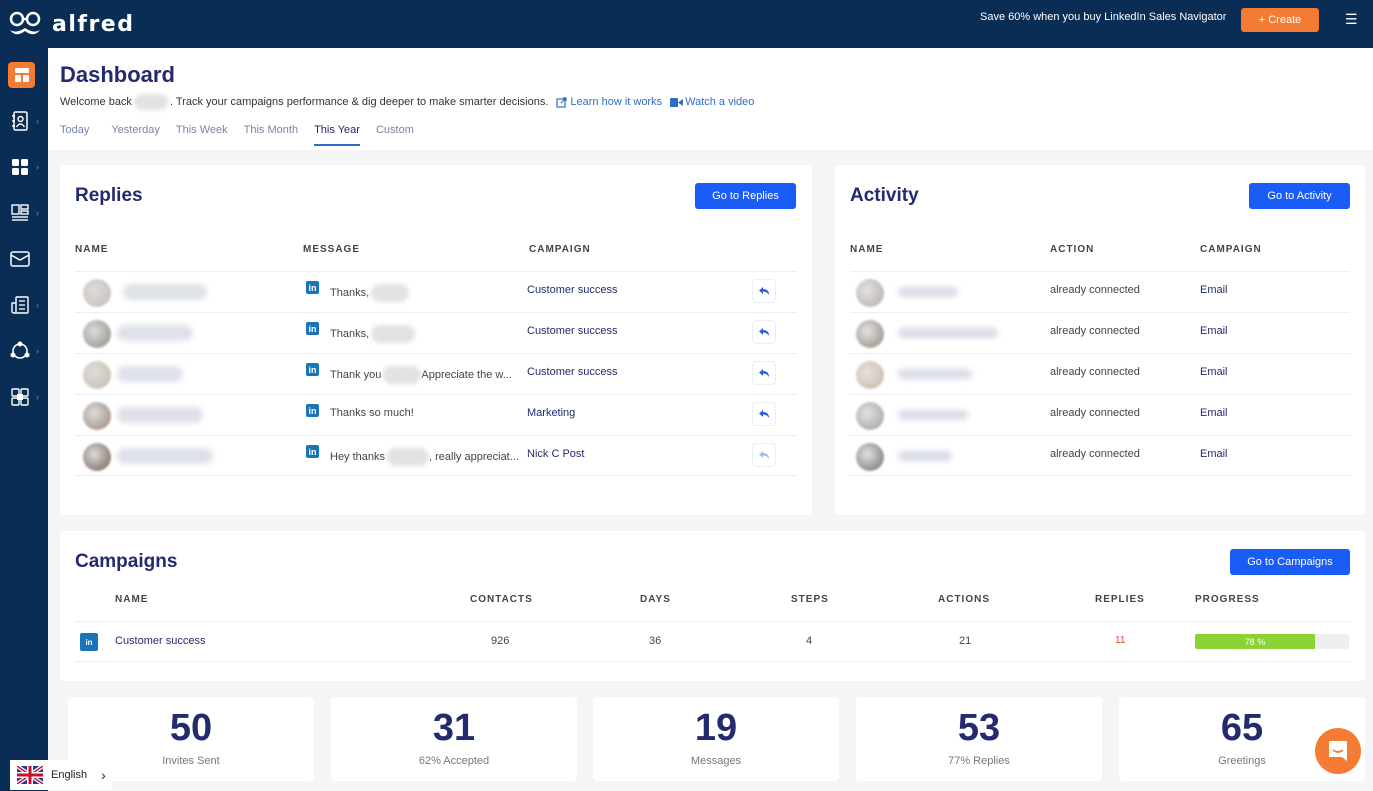 The width and height of the screenshot is (1373, 791). Describe the element at coordinates (150, 102) in the screenshot. I see `redacted-username` at that location.